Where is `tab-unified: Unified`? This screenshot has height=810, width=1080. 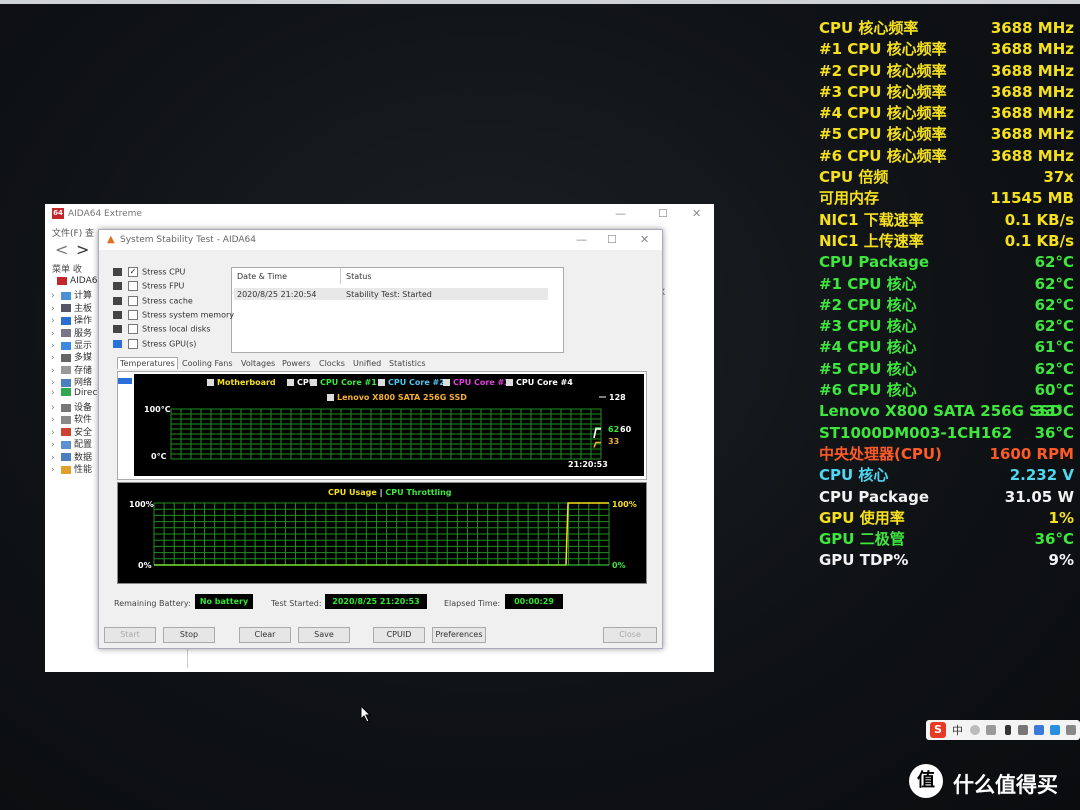 tab-unified: Unified is located at coordinates (367, 363).